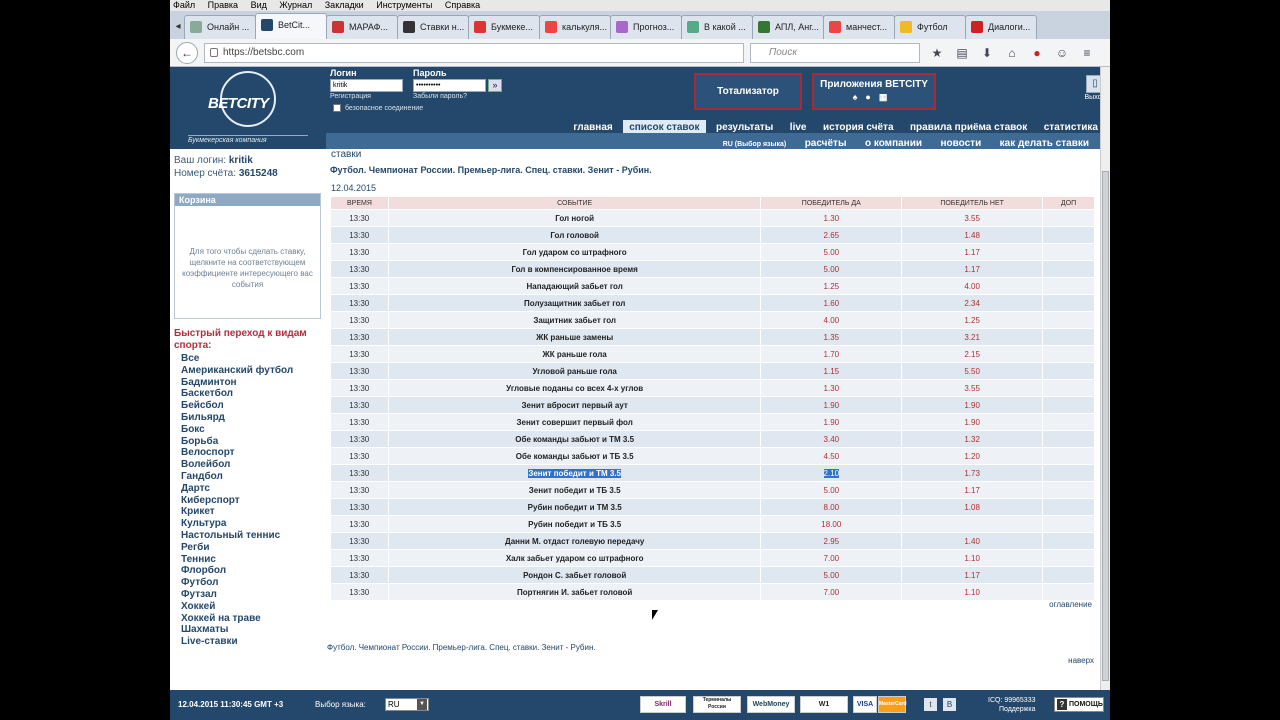 This screenshot has height=720, width=1280. I want to click on odds-no-cell: 1.40, so click(972, 541).